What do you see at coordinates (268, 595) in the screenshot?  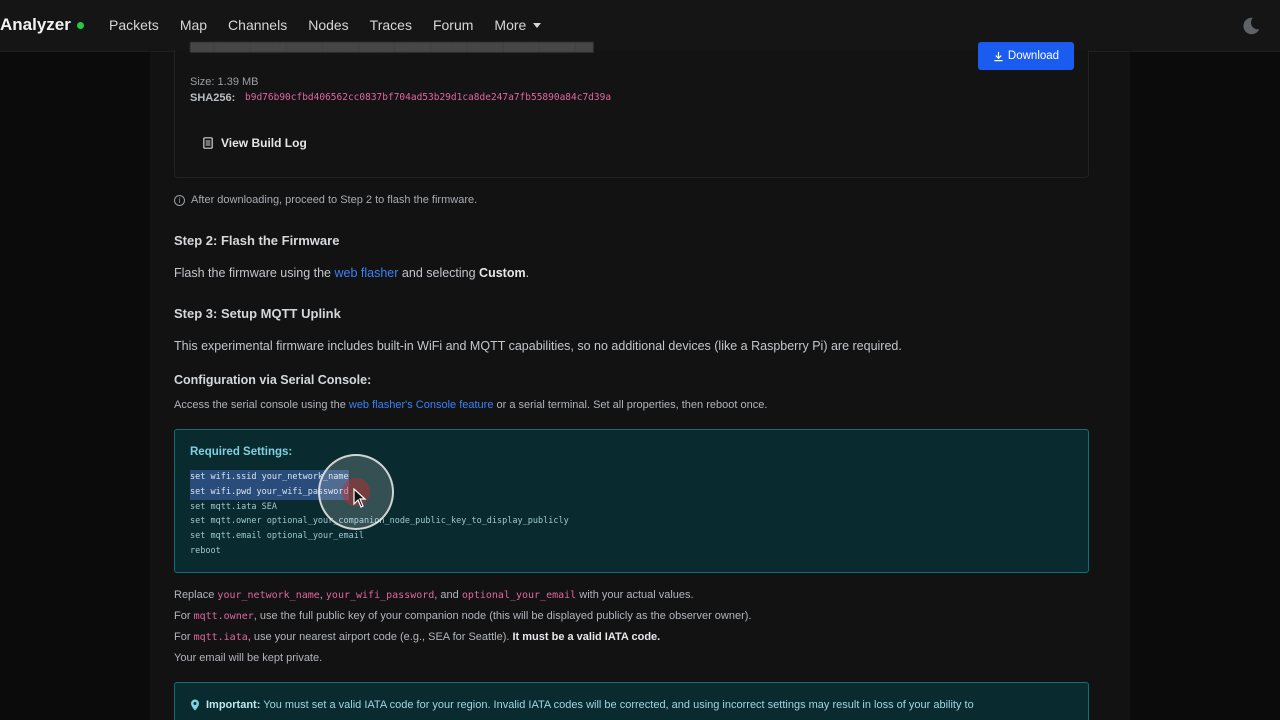 I see `code-network-name: your_network_name` at bounding box center [268, 595].